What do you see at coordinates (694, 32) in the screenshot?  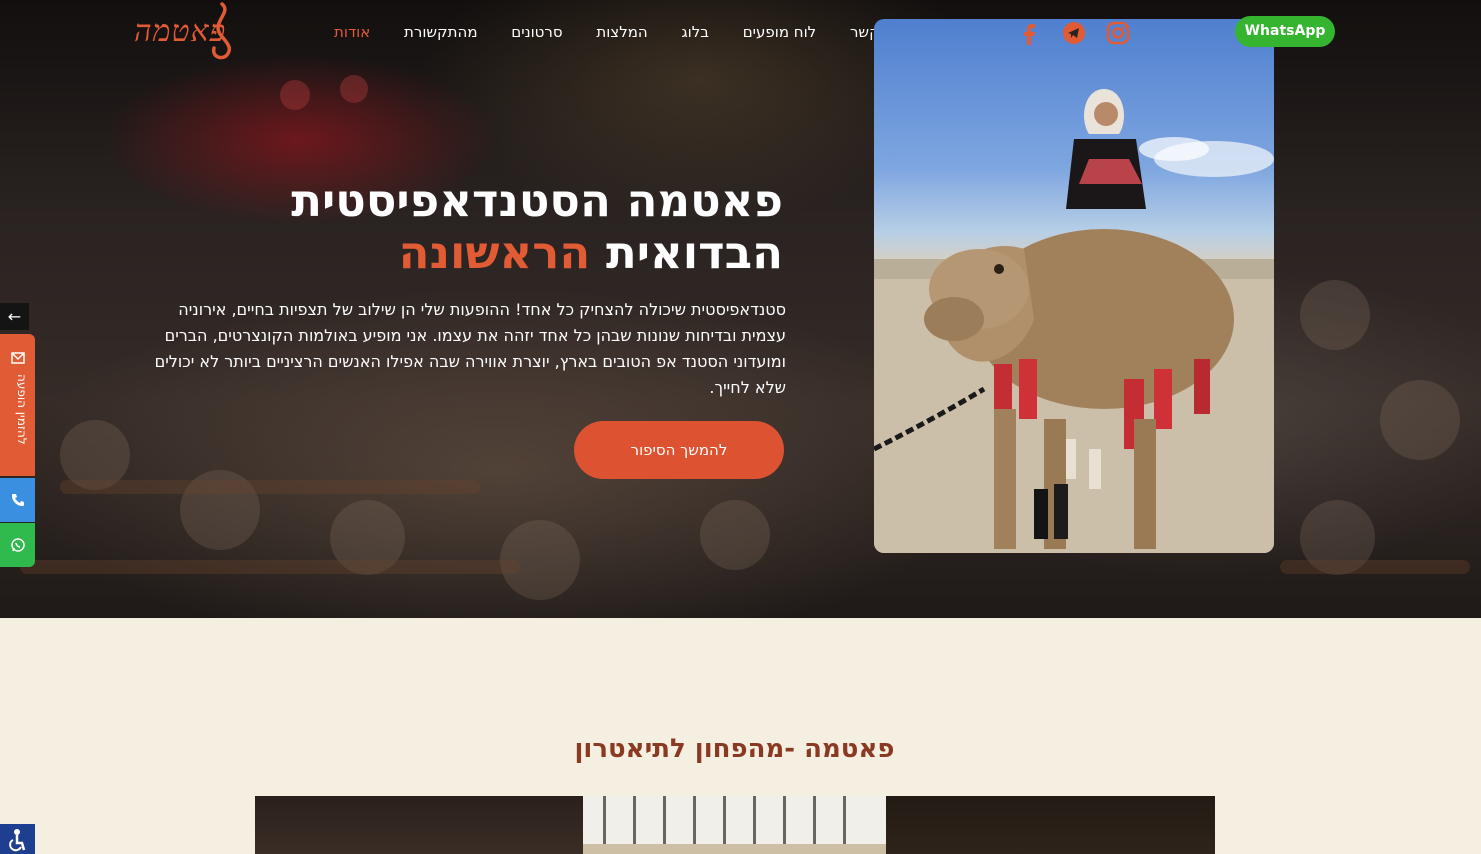 I see `nav-item-blog: בלוג` at bounding box center [694, 32].